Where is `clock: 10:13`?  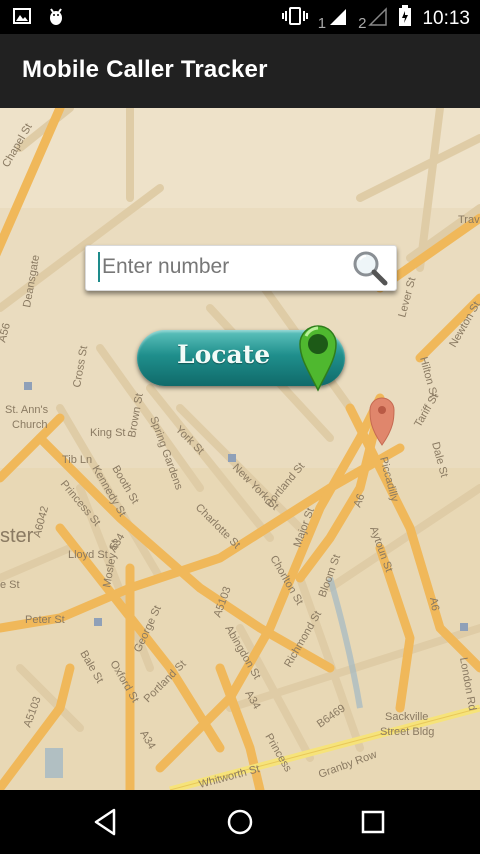
clock: 10:13 is located at coordinates (446, 18).